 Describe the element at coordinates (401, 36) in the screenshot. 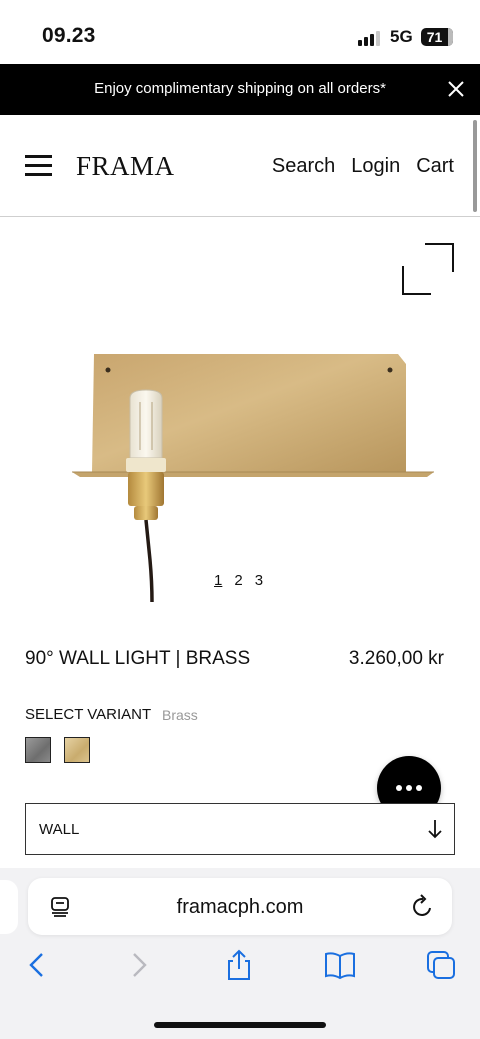

I see `network-type: 5G` at that location.